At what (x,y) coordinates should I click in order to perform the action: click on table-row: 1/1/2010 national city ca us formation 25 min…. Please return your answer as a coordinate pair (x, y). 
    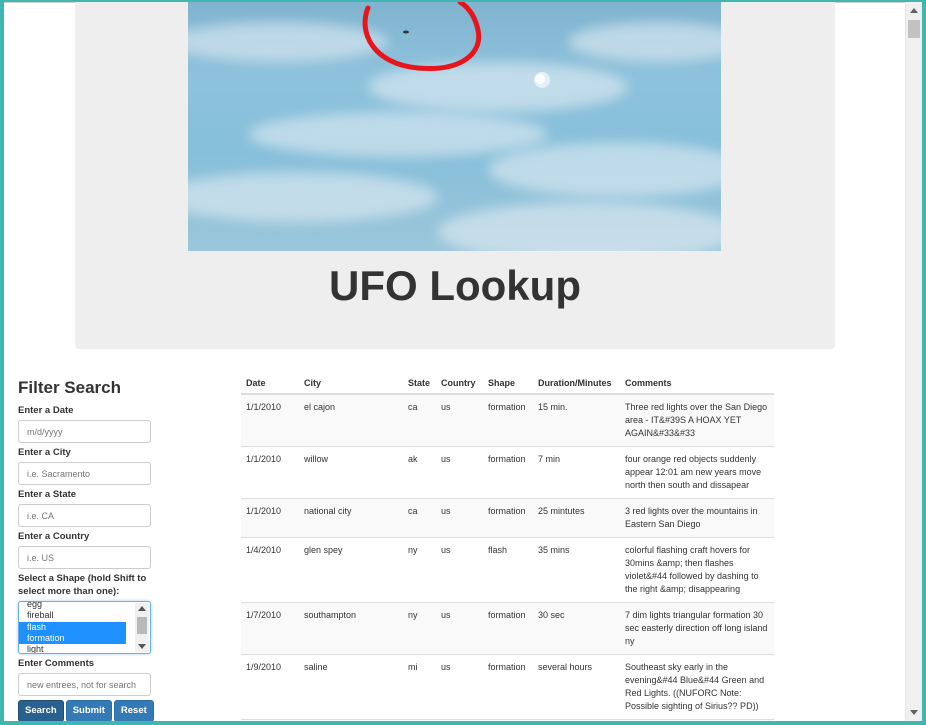
    Looking at the image, I should click on (507, 518).